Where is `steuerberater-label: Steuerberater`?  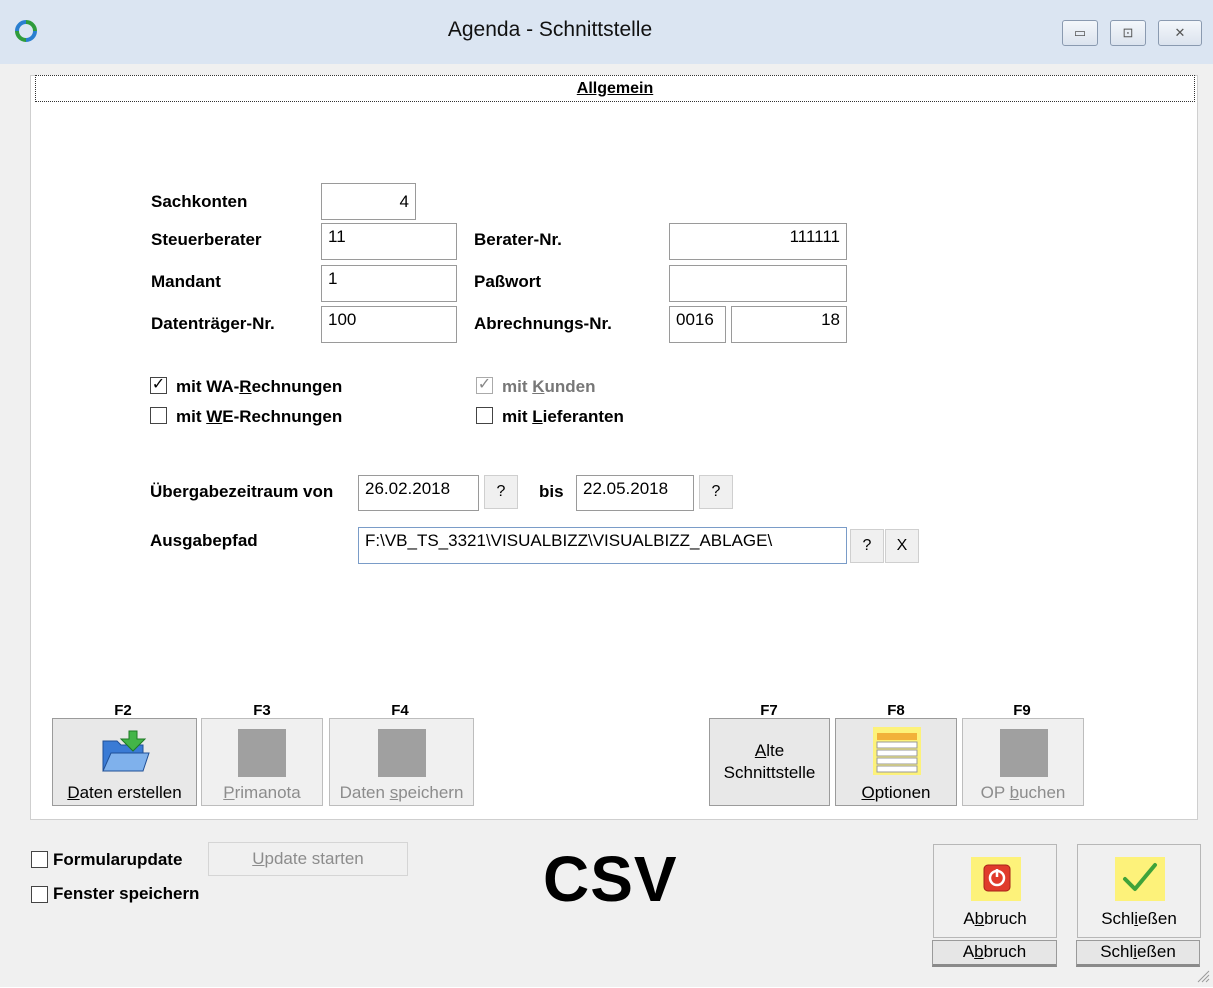 steuerberater-label: Steuerberater is located at coordinates (206, 239).